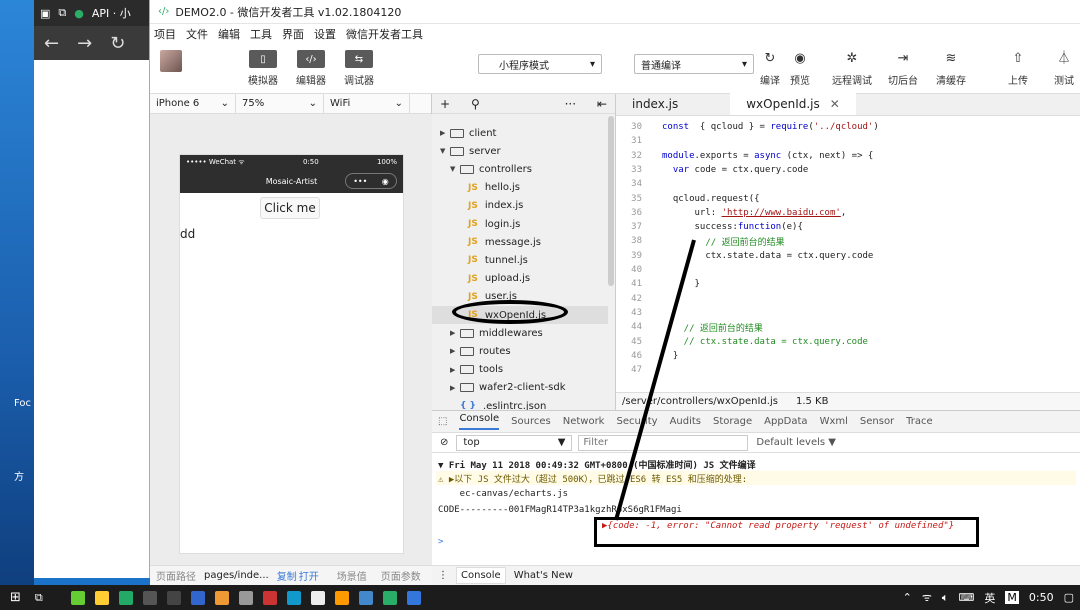 Image resolution: width=1080 pixels, height=610 pixels. What do you see at coordinates (655, 104) in the screenshot?
I see `tab-index-js: index.js` at bounding box center [655, 104].